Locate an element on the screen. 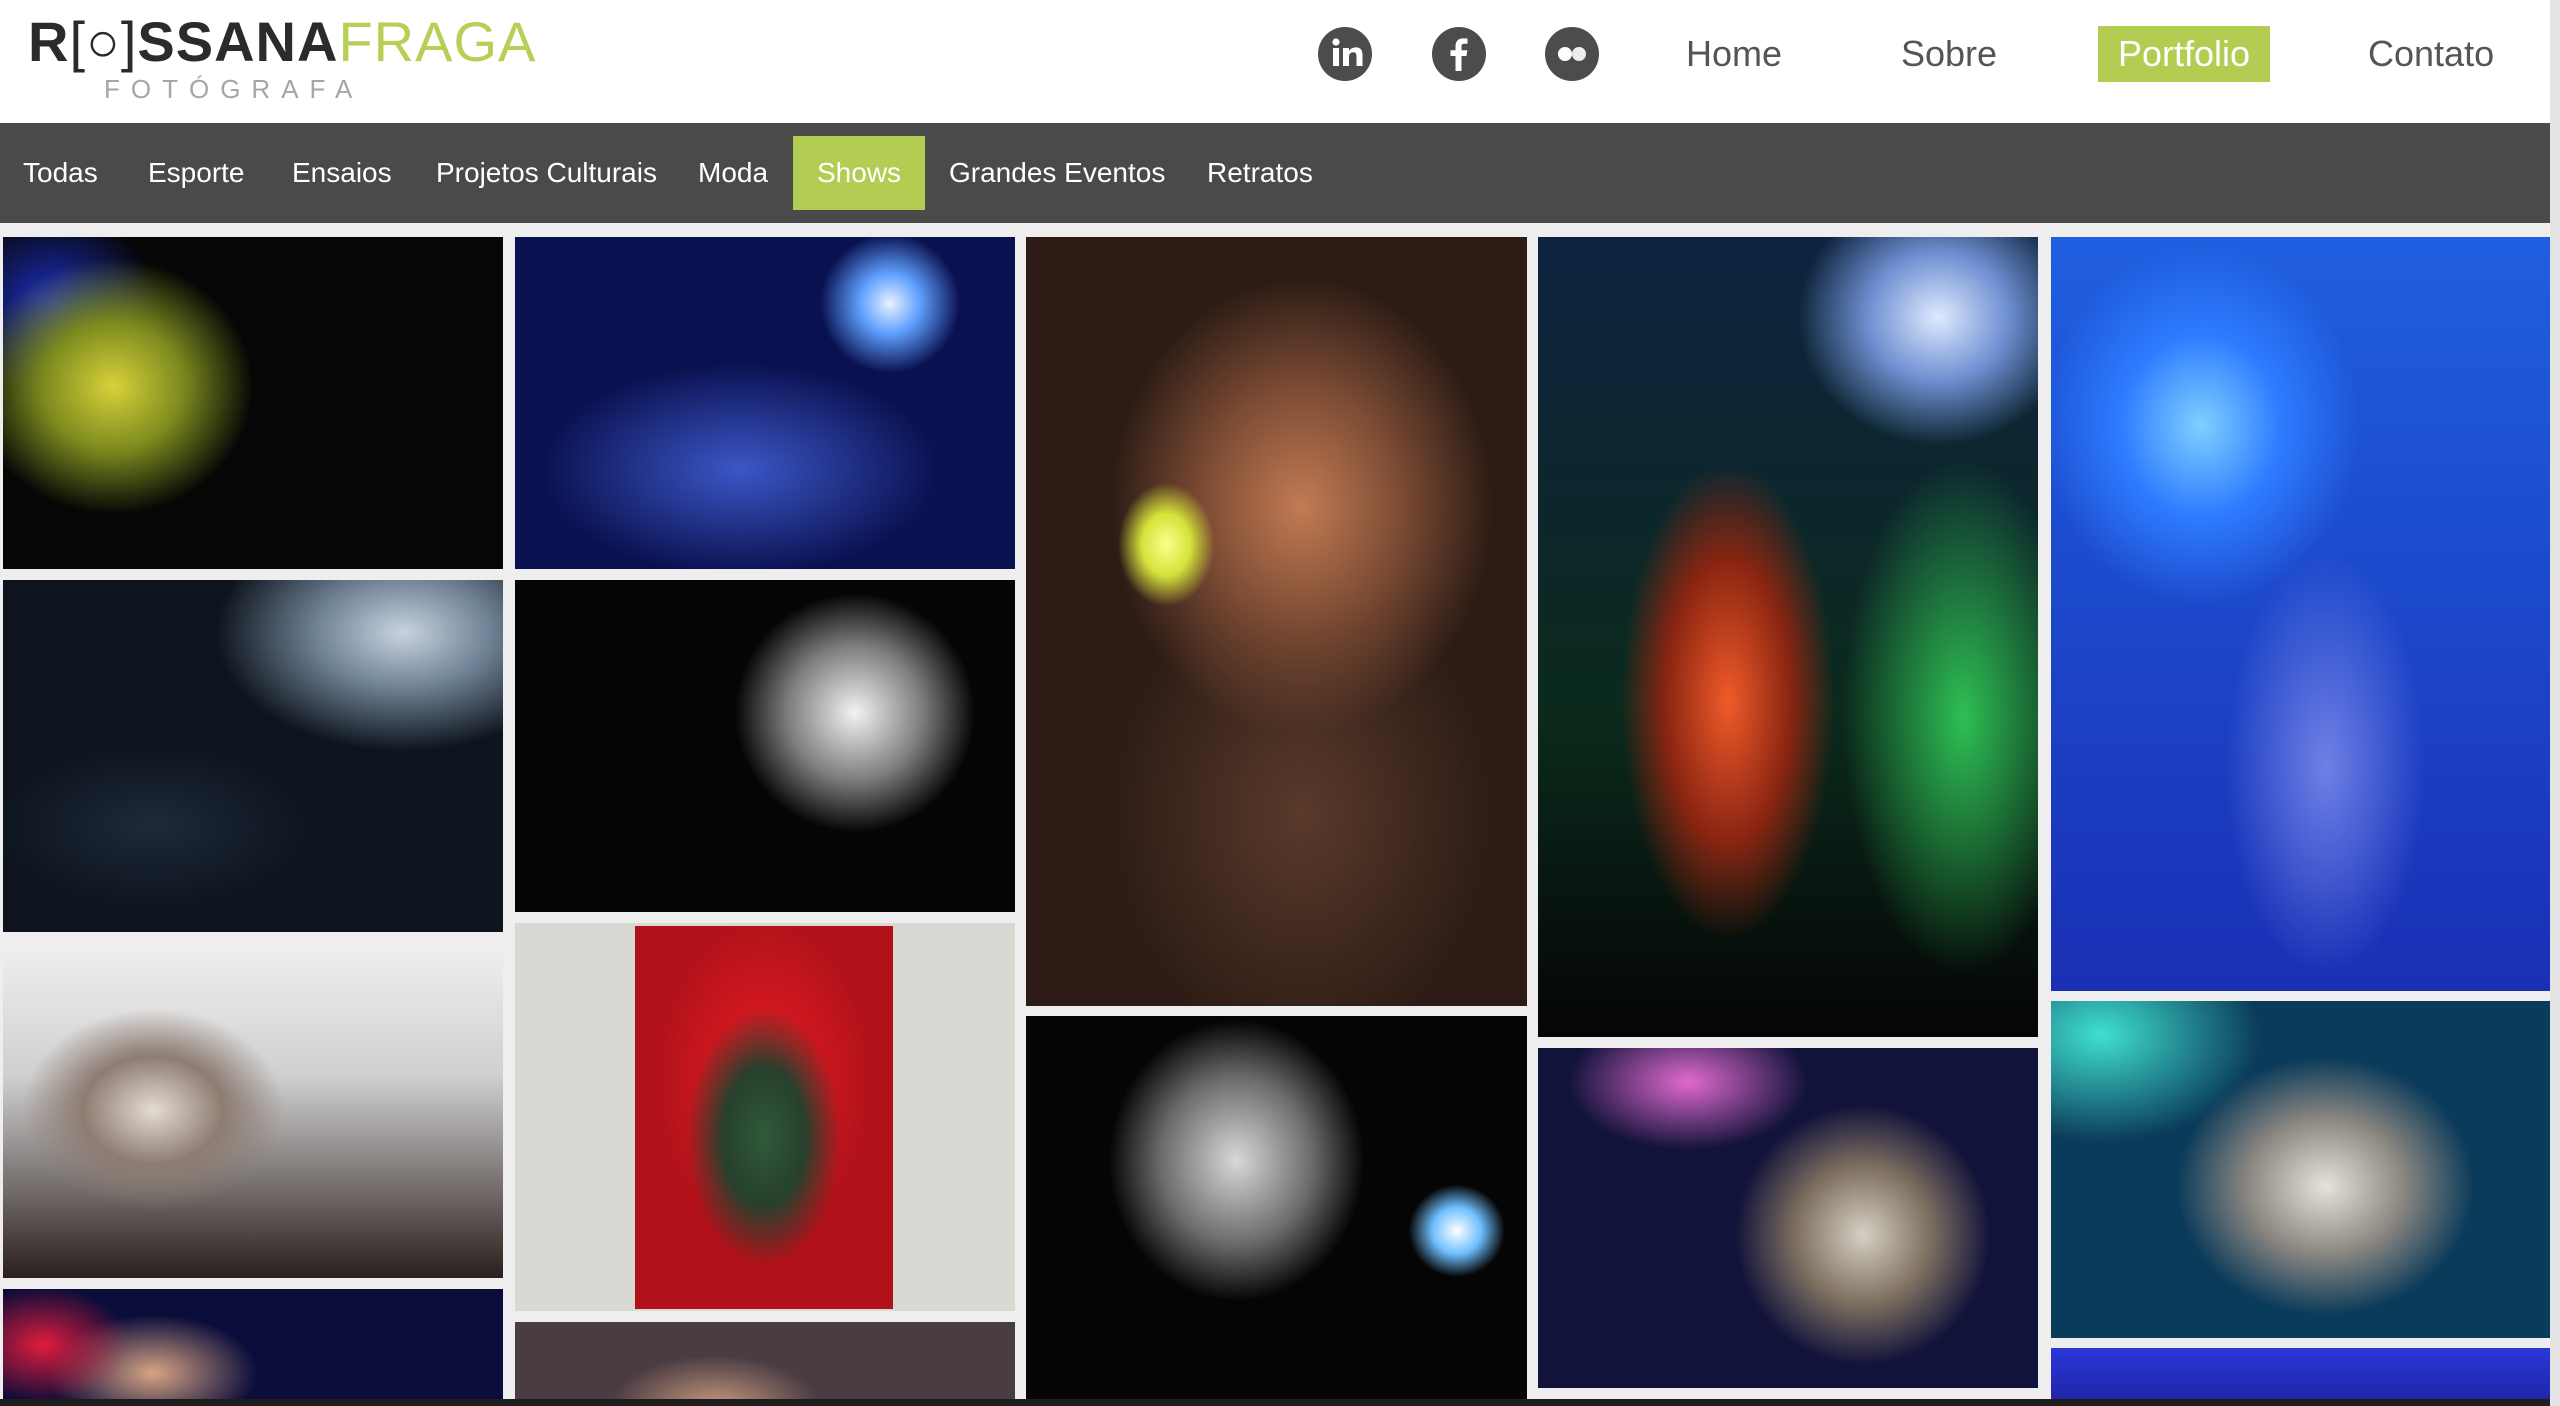 The height and width of the screenshot is (1406, 2560). site-logo: R[○]SSANAFRAGA FOTÓGRAFA is located at coordinates (281, 57).